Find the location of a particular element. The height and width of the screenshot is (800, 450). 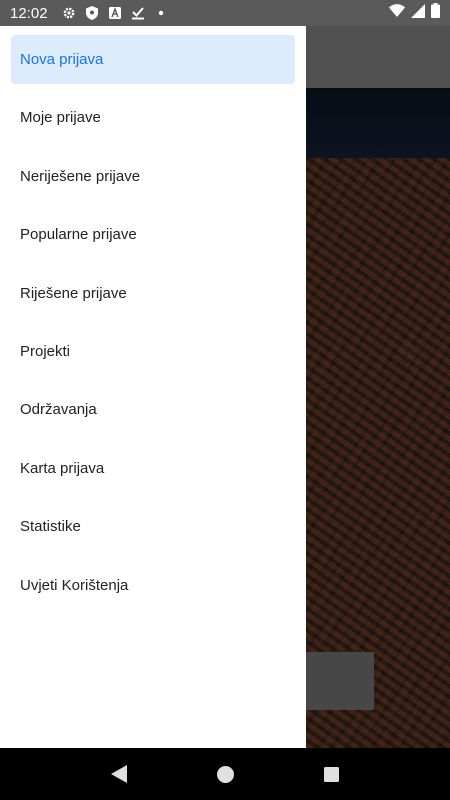

recents-icon is located at coordinates (331, 774).